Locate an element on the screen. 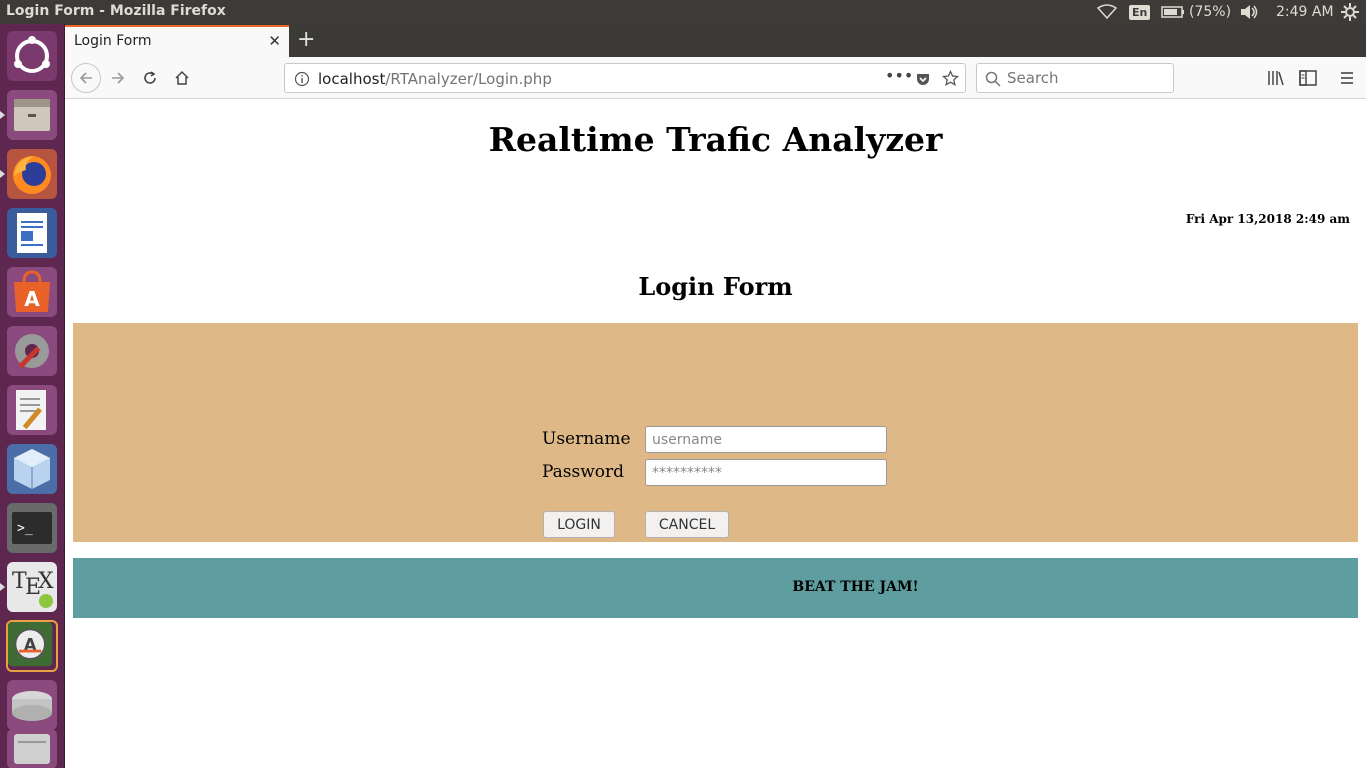 The width and height of the screenshot is (1366, 772). username-label: Username is located at coordinates (586, 439).